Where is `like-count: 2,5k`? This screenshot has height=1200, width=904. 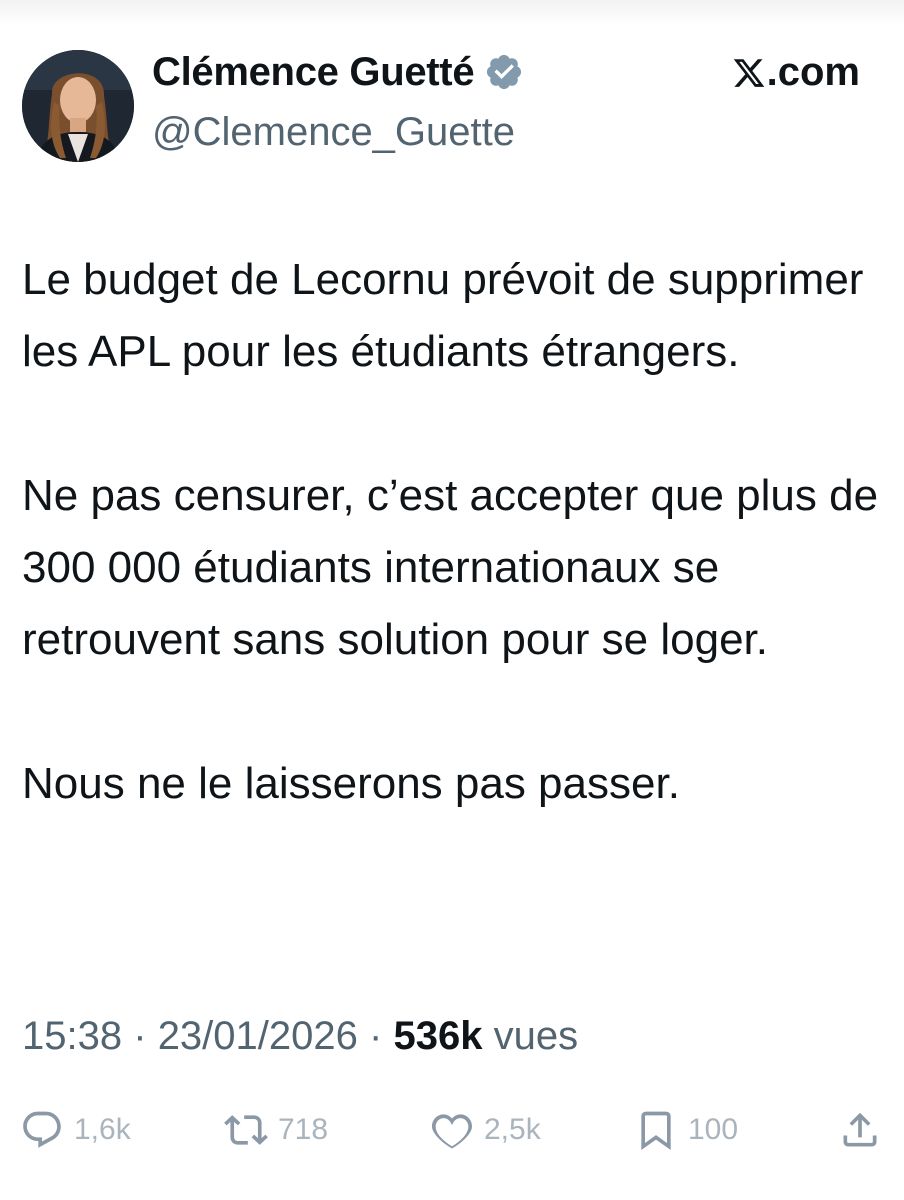
like-count: 2,5k is located at coordinates (512, 1129).